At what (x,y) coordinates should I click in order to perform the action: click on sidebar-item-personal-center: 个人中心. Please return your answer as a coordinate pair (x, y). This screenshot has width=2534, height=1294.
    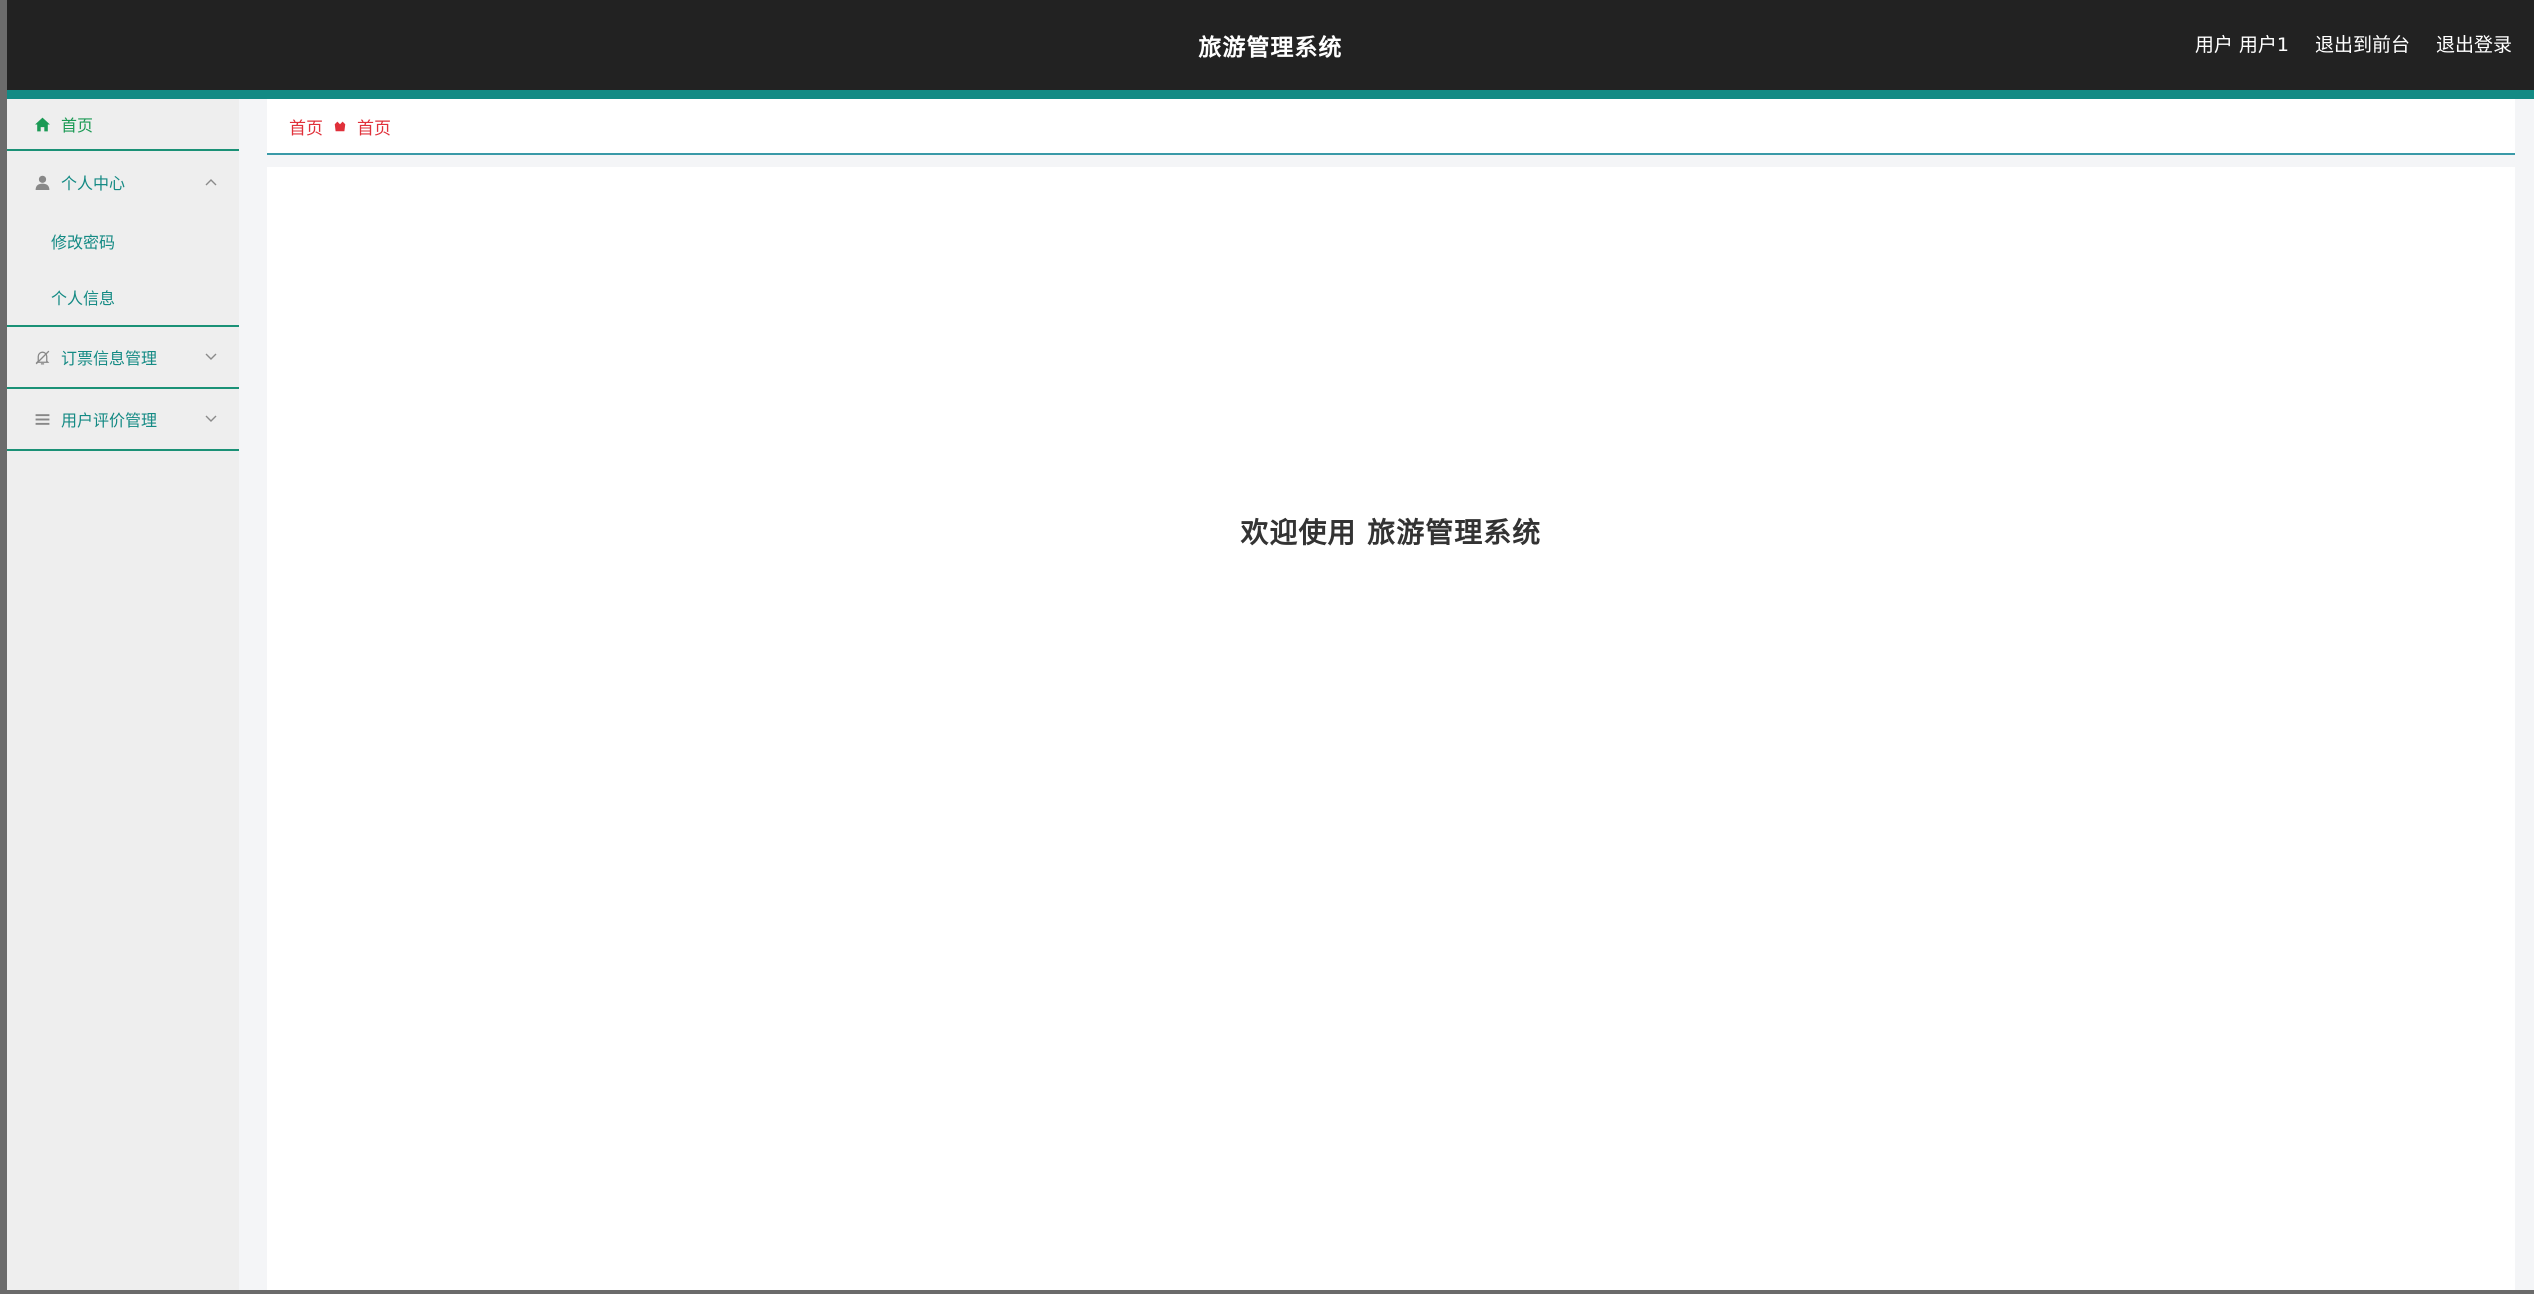
    Looking at the image, I should click on (123, 182).